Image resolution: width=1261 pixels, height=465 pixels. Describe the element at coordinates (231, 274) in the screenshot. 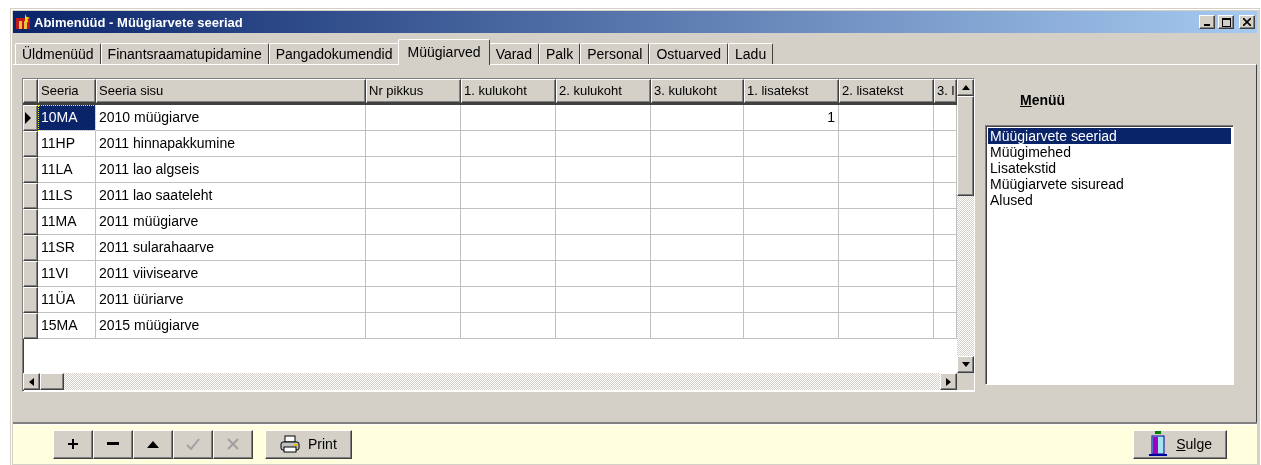

I see `table-cell: 2011 viivisearve` at that location.